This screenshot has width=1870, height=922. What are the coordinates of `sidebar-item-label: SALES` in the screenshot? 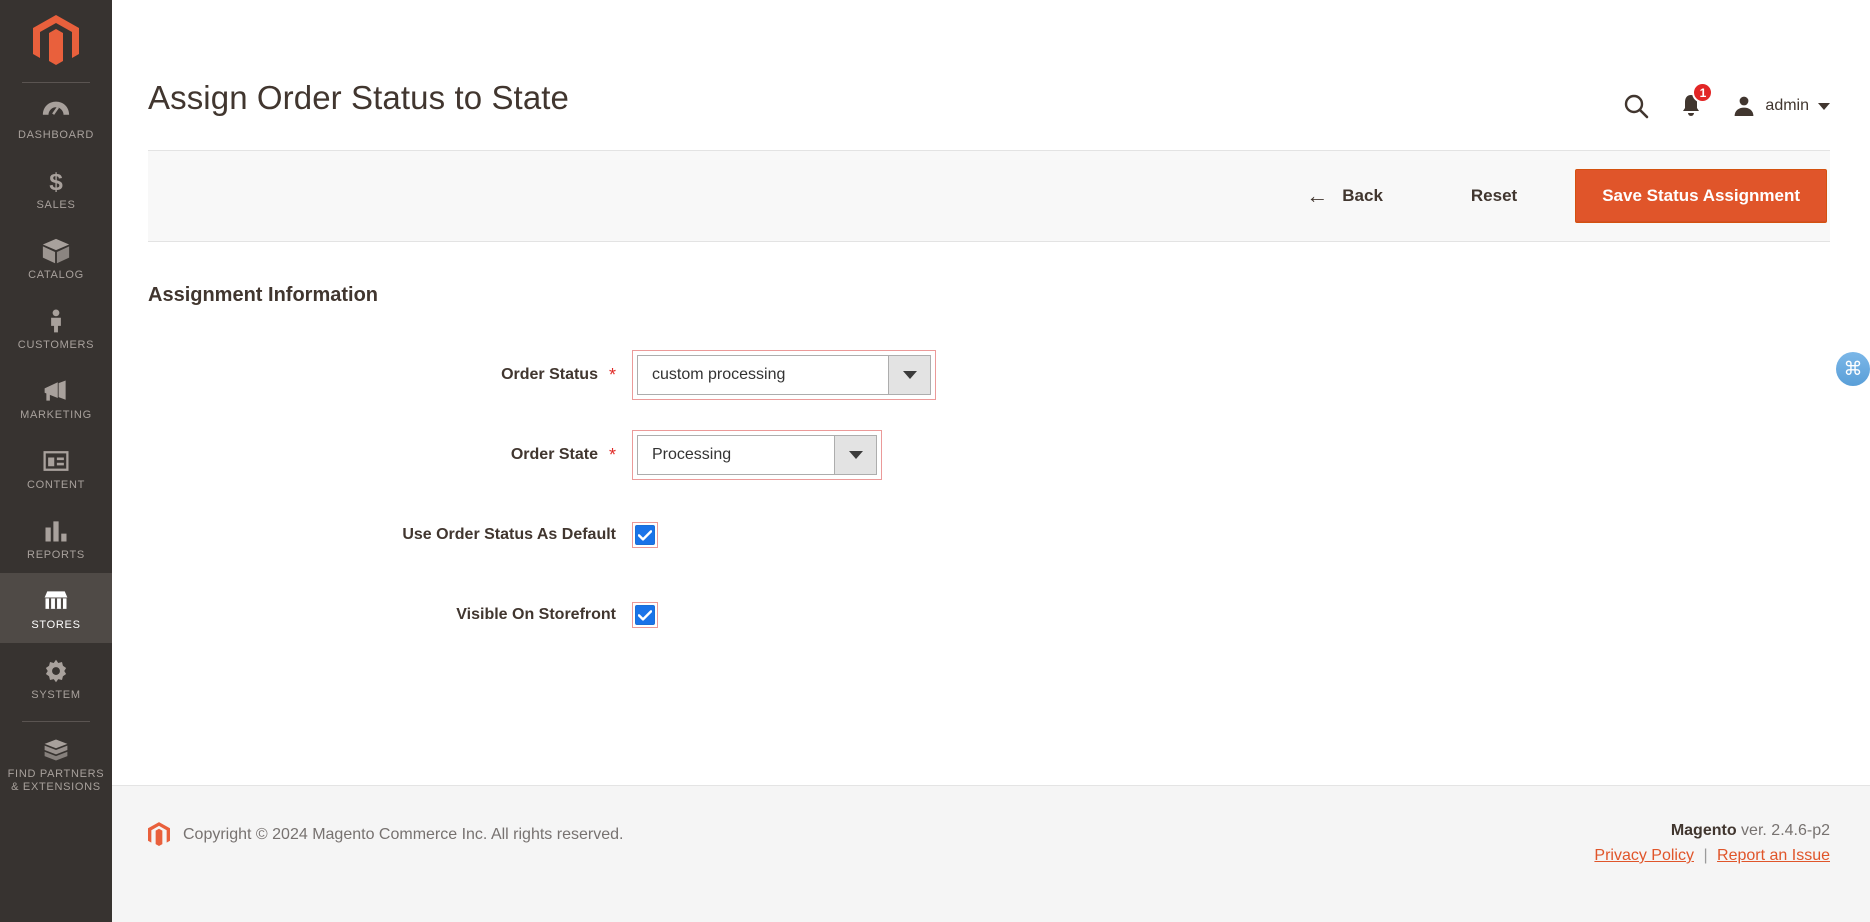 It's located at (56, 205).